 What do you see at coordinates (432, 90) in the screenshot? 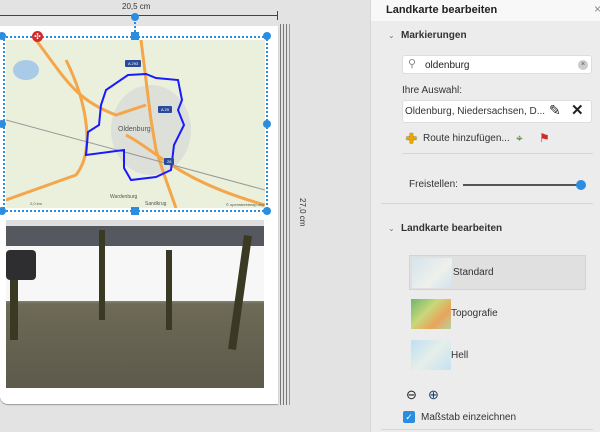
I see `selection-label: Ihre Auswahl:` at bounding box center [432, 90].